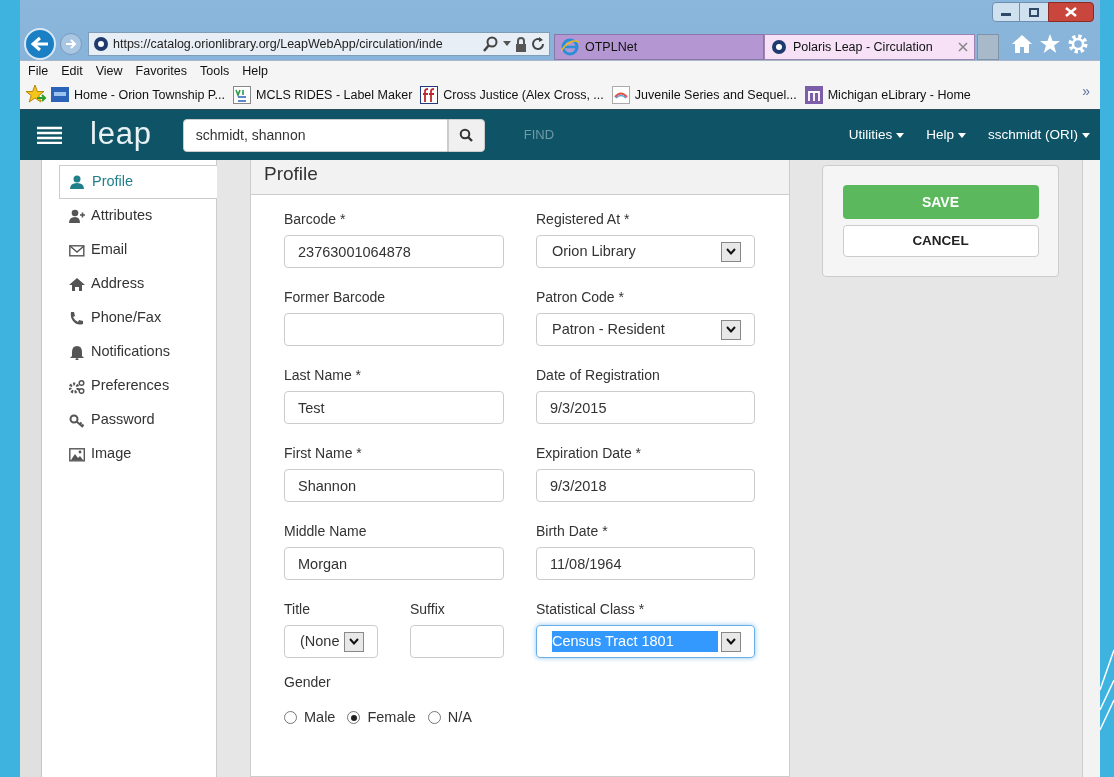 This screenshot has width=1114, height=777. I want to click on nav-menu: sschmidt (ORI), so click(1039, 135).